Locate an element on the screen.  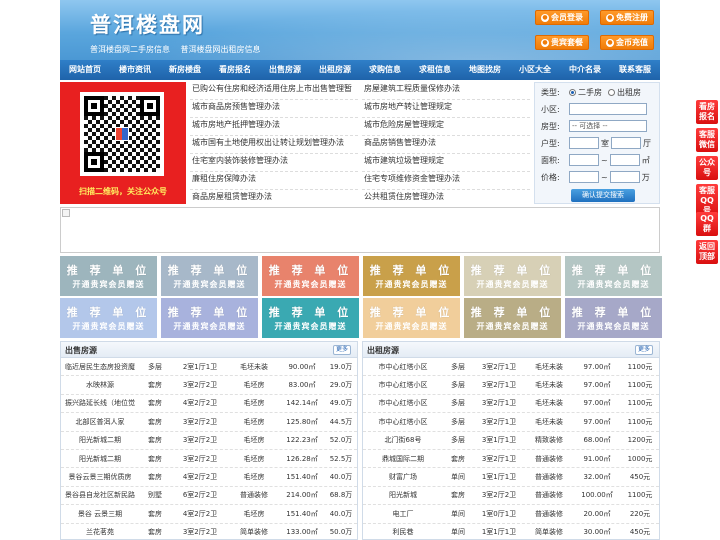
listing-row: 阳光新城二期 套房 3室2厅2卫 毛坯房 126.28㎡ 52.5万 is located at coordinates (209, 459).